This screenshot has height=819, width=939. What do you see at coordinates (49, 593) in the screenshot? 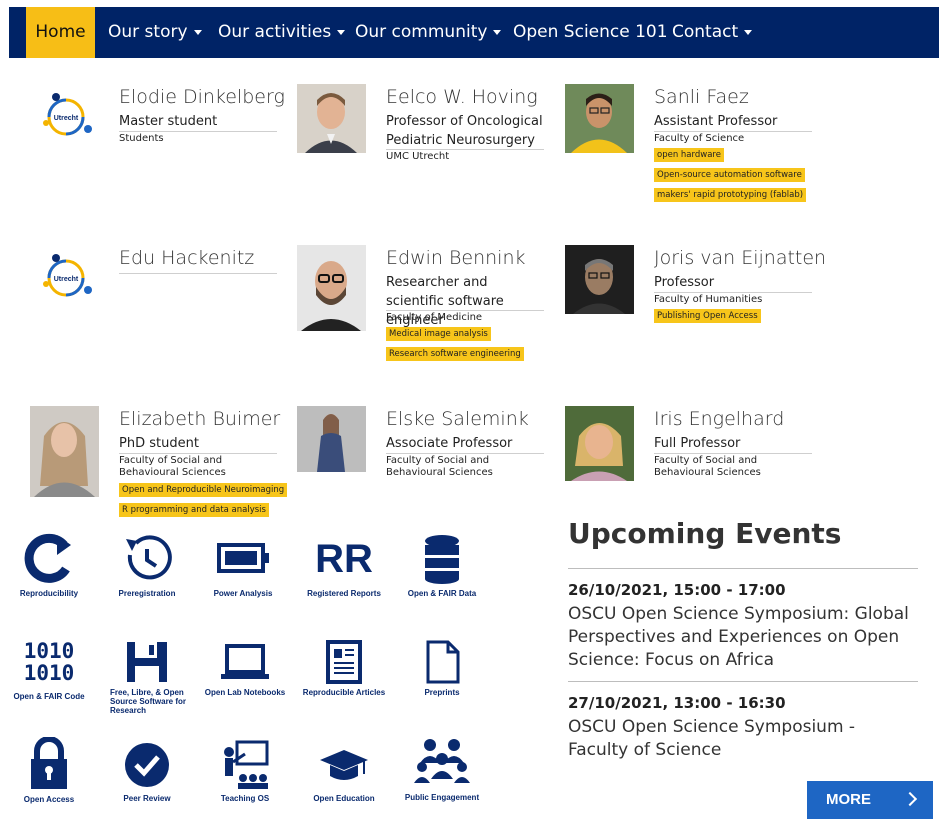
I see `icon-label: Reproducibility` at bounding box center [49, 593].